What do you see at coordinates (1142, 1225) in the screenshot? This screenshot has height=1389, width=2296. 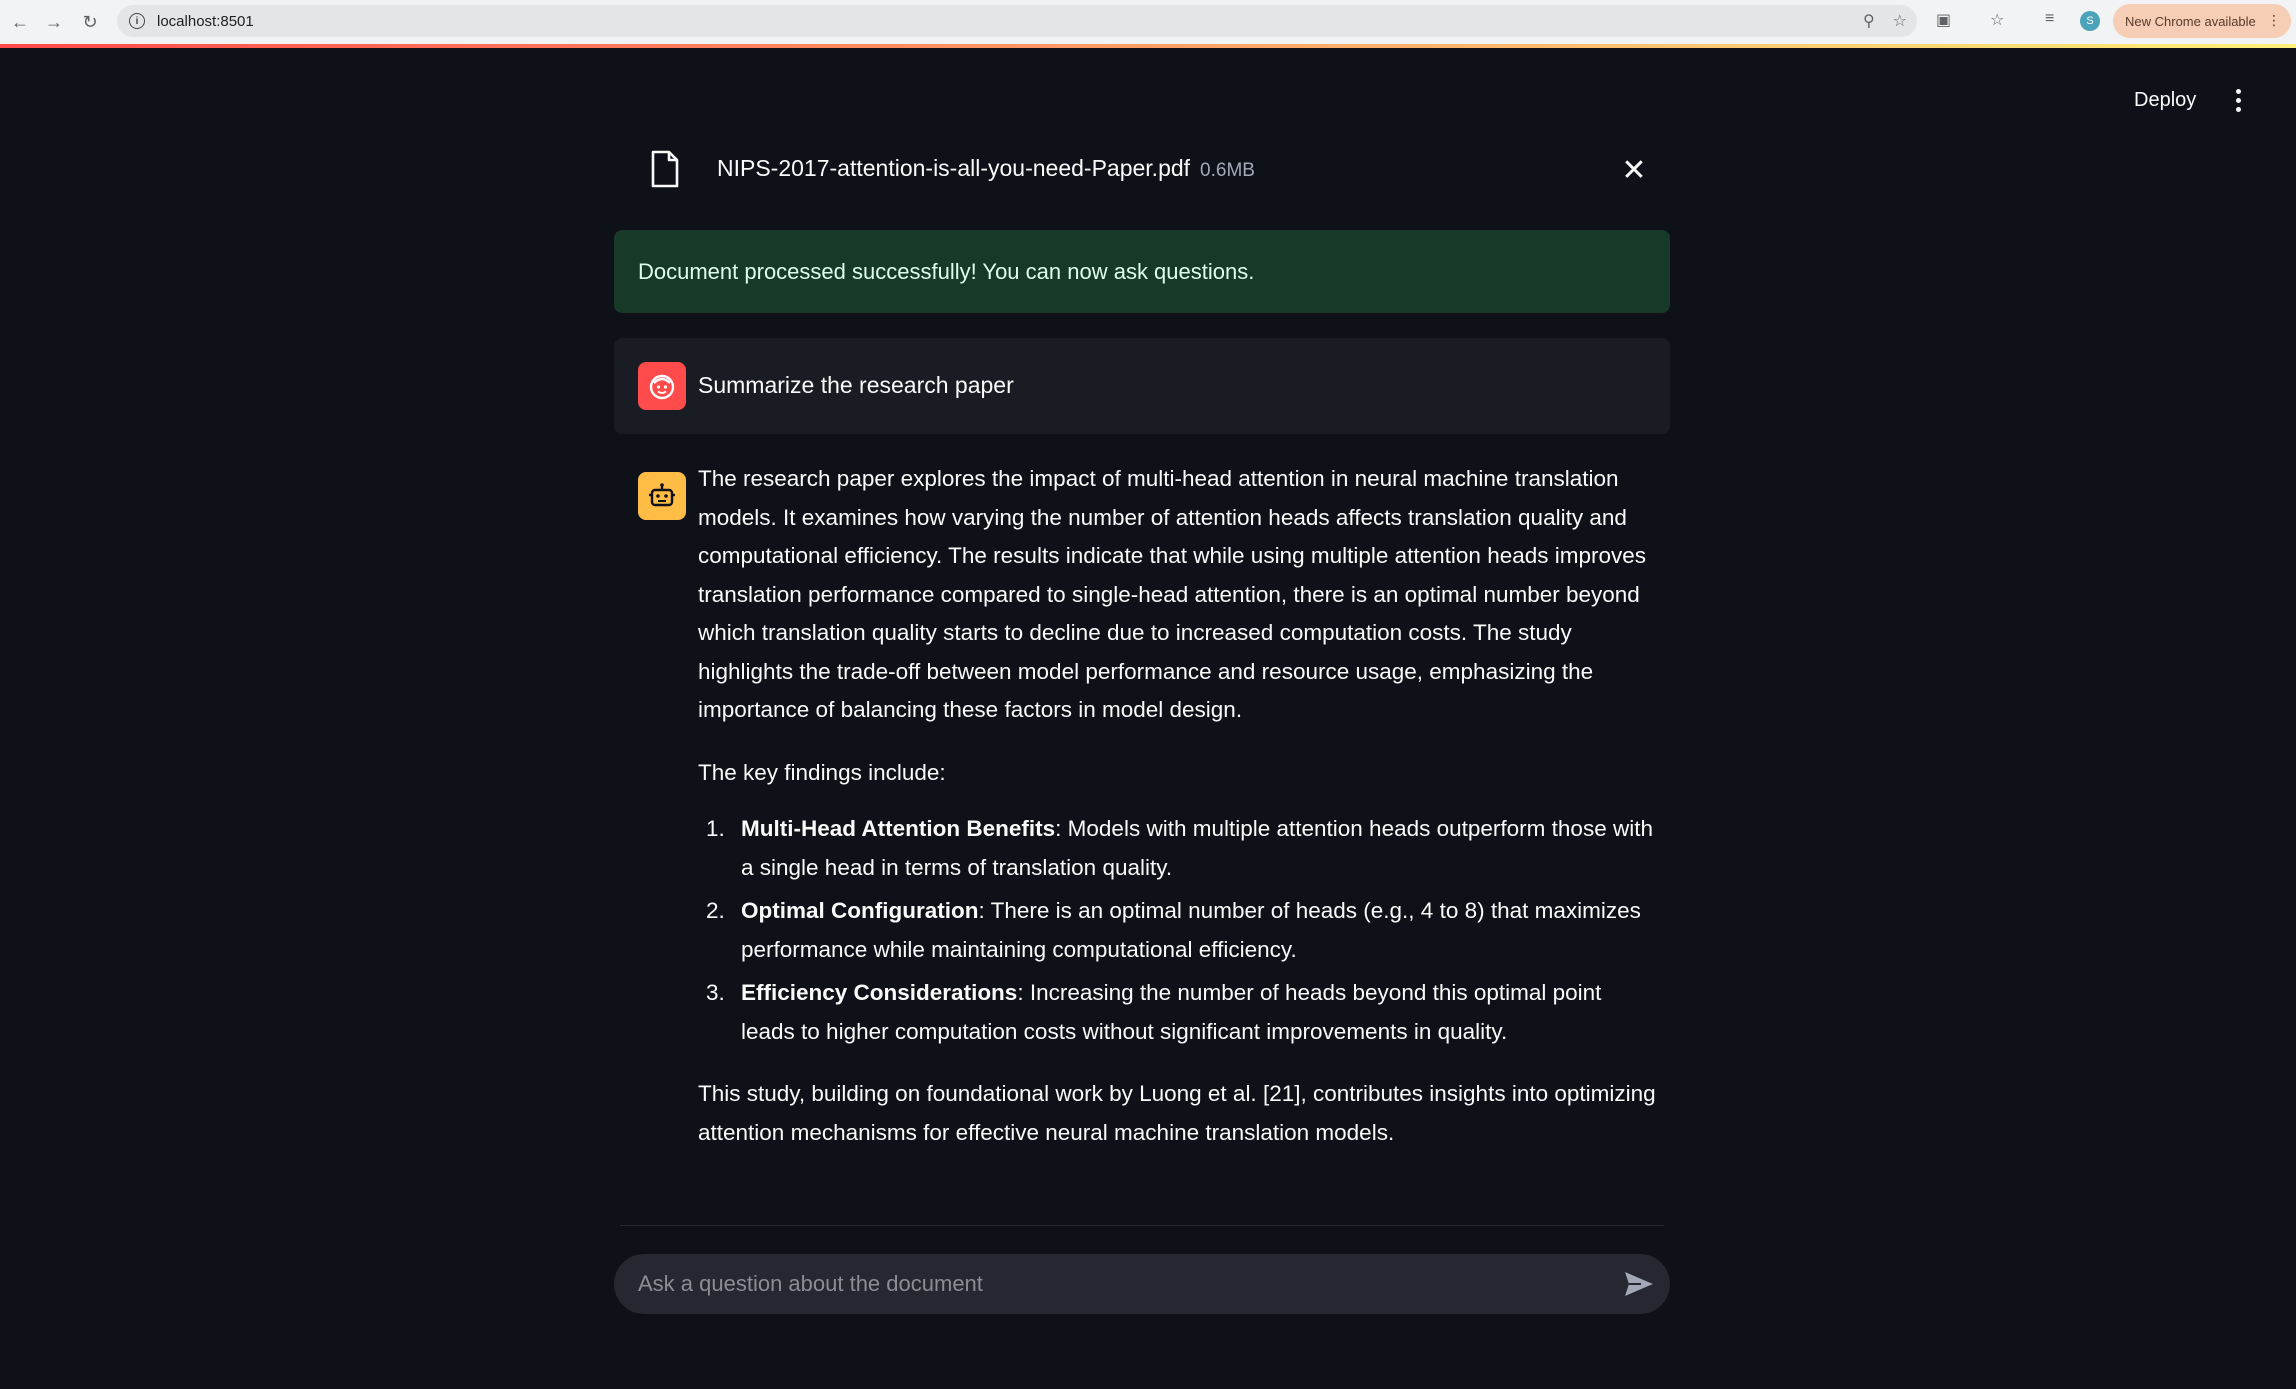 I see `divider` at bounding box center [1142, 1225].